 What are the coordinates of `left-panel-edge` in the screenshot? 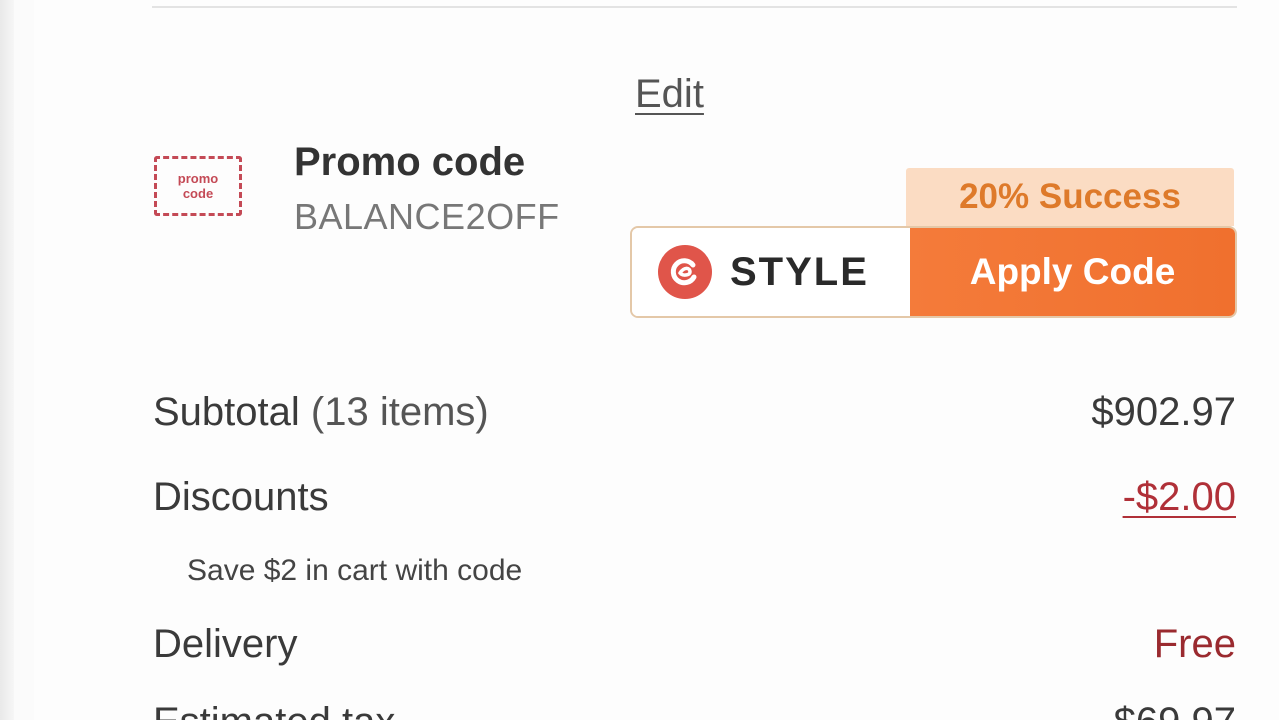 It's located at (7, 360).